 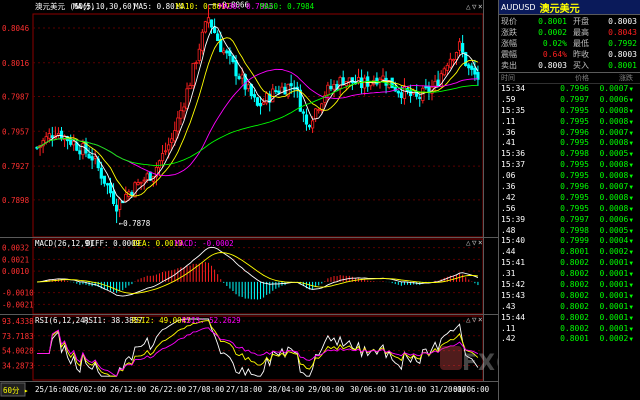 I want to click on tick-change: 0.0008▼, so click(x=616, y=197).